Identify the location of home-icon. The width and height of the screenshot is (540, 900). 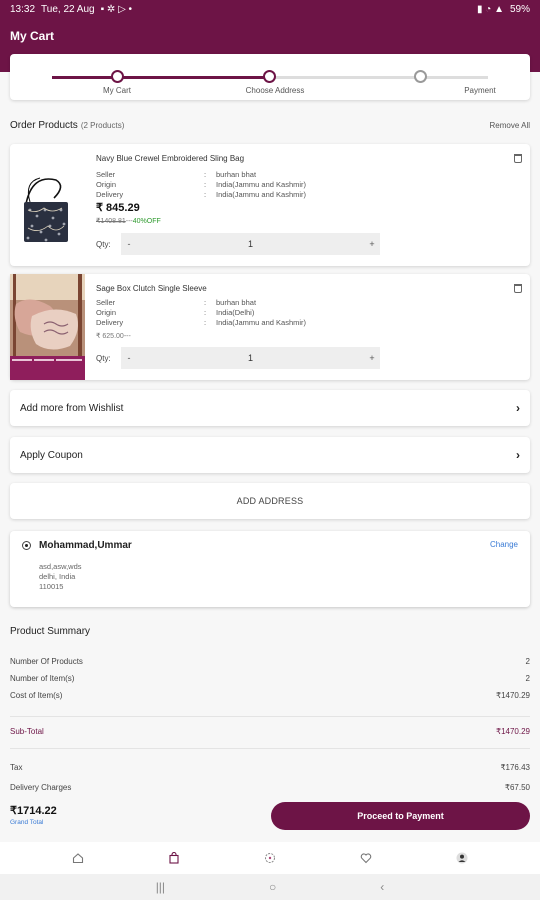
(78, 858).